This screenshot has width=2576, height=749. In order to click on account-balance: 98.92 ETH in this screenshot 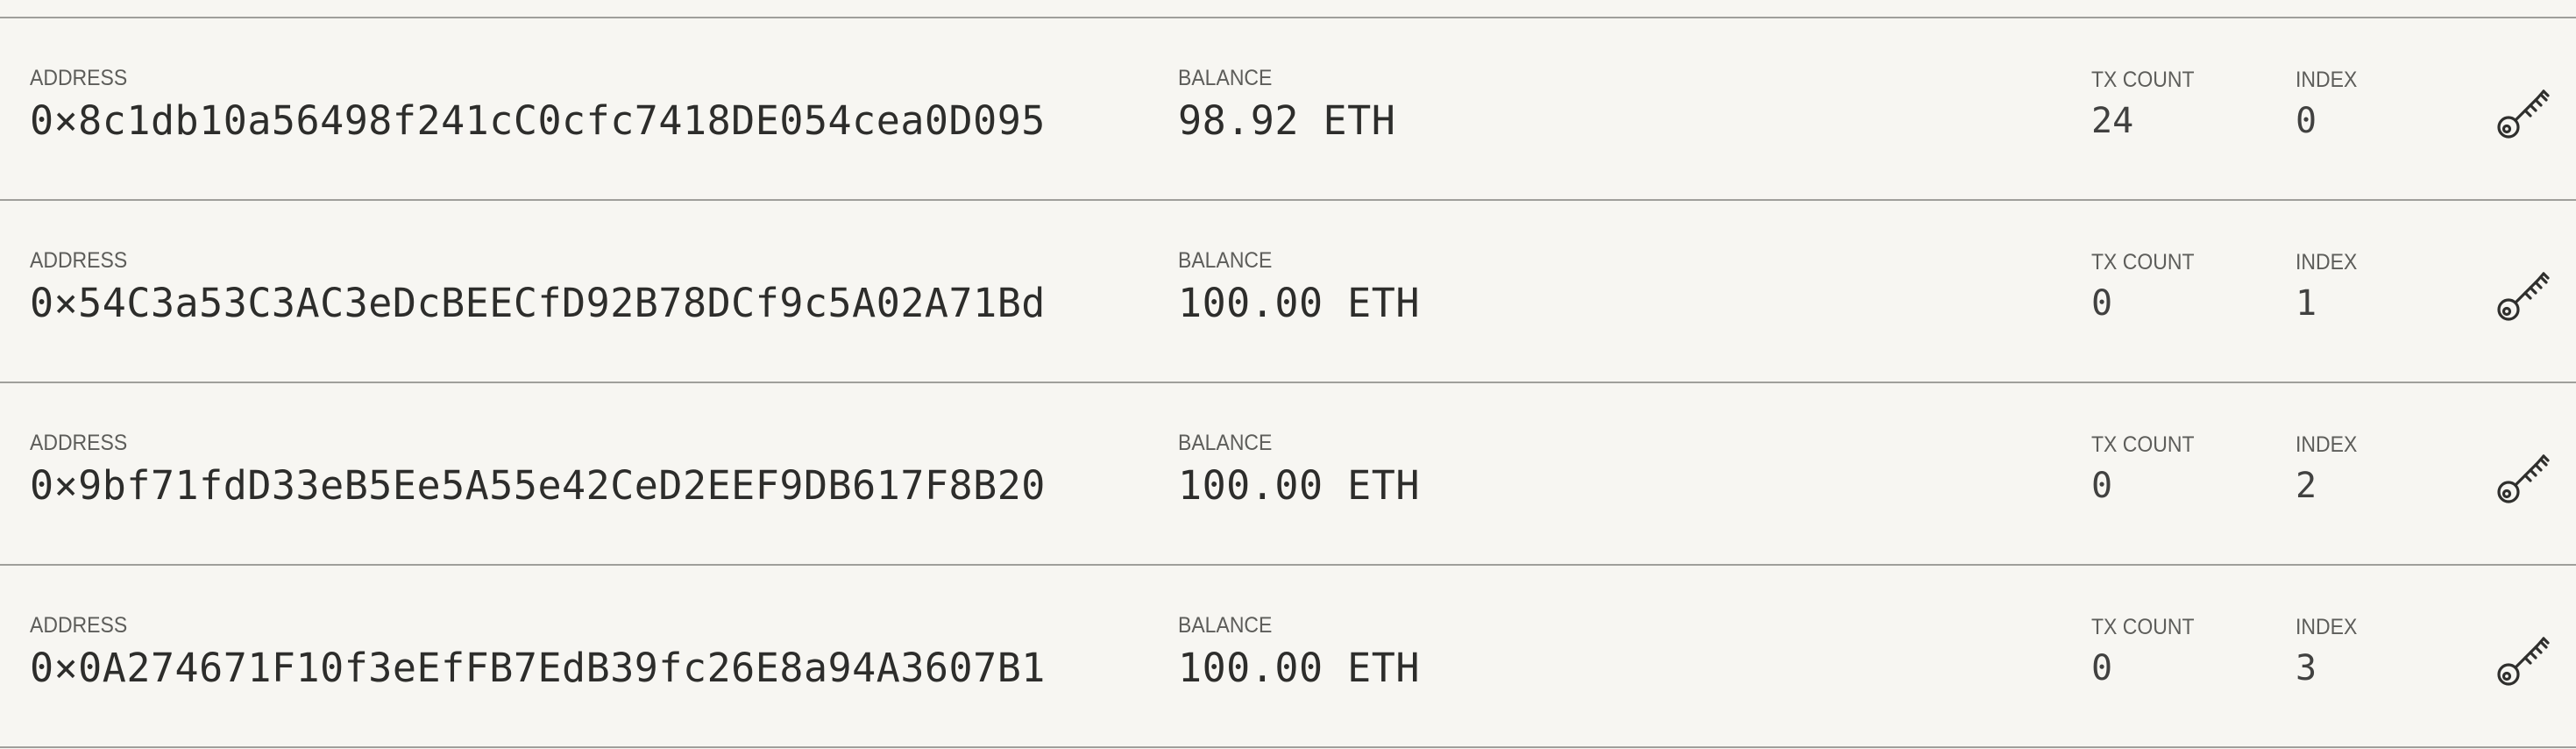, I will do `click(1287, 120)`.